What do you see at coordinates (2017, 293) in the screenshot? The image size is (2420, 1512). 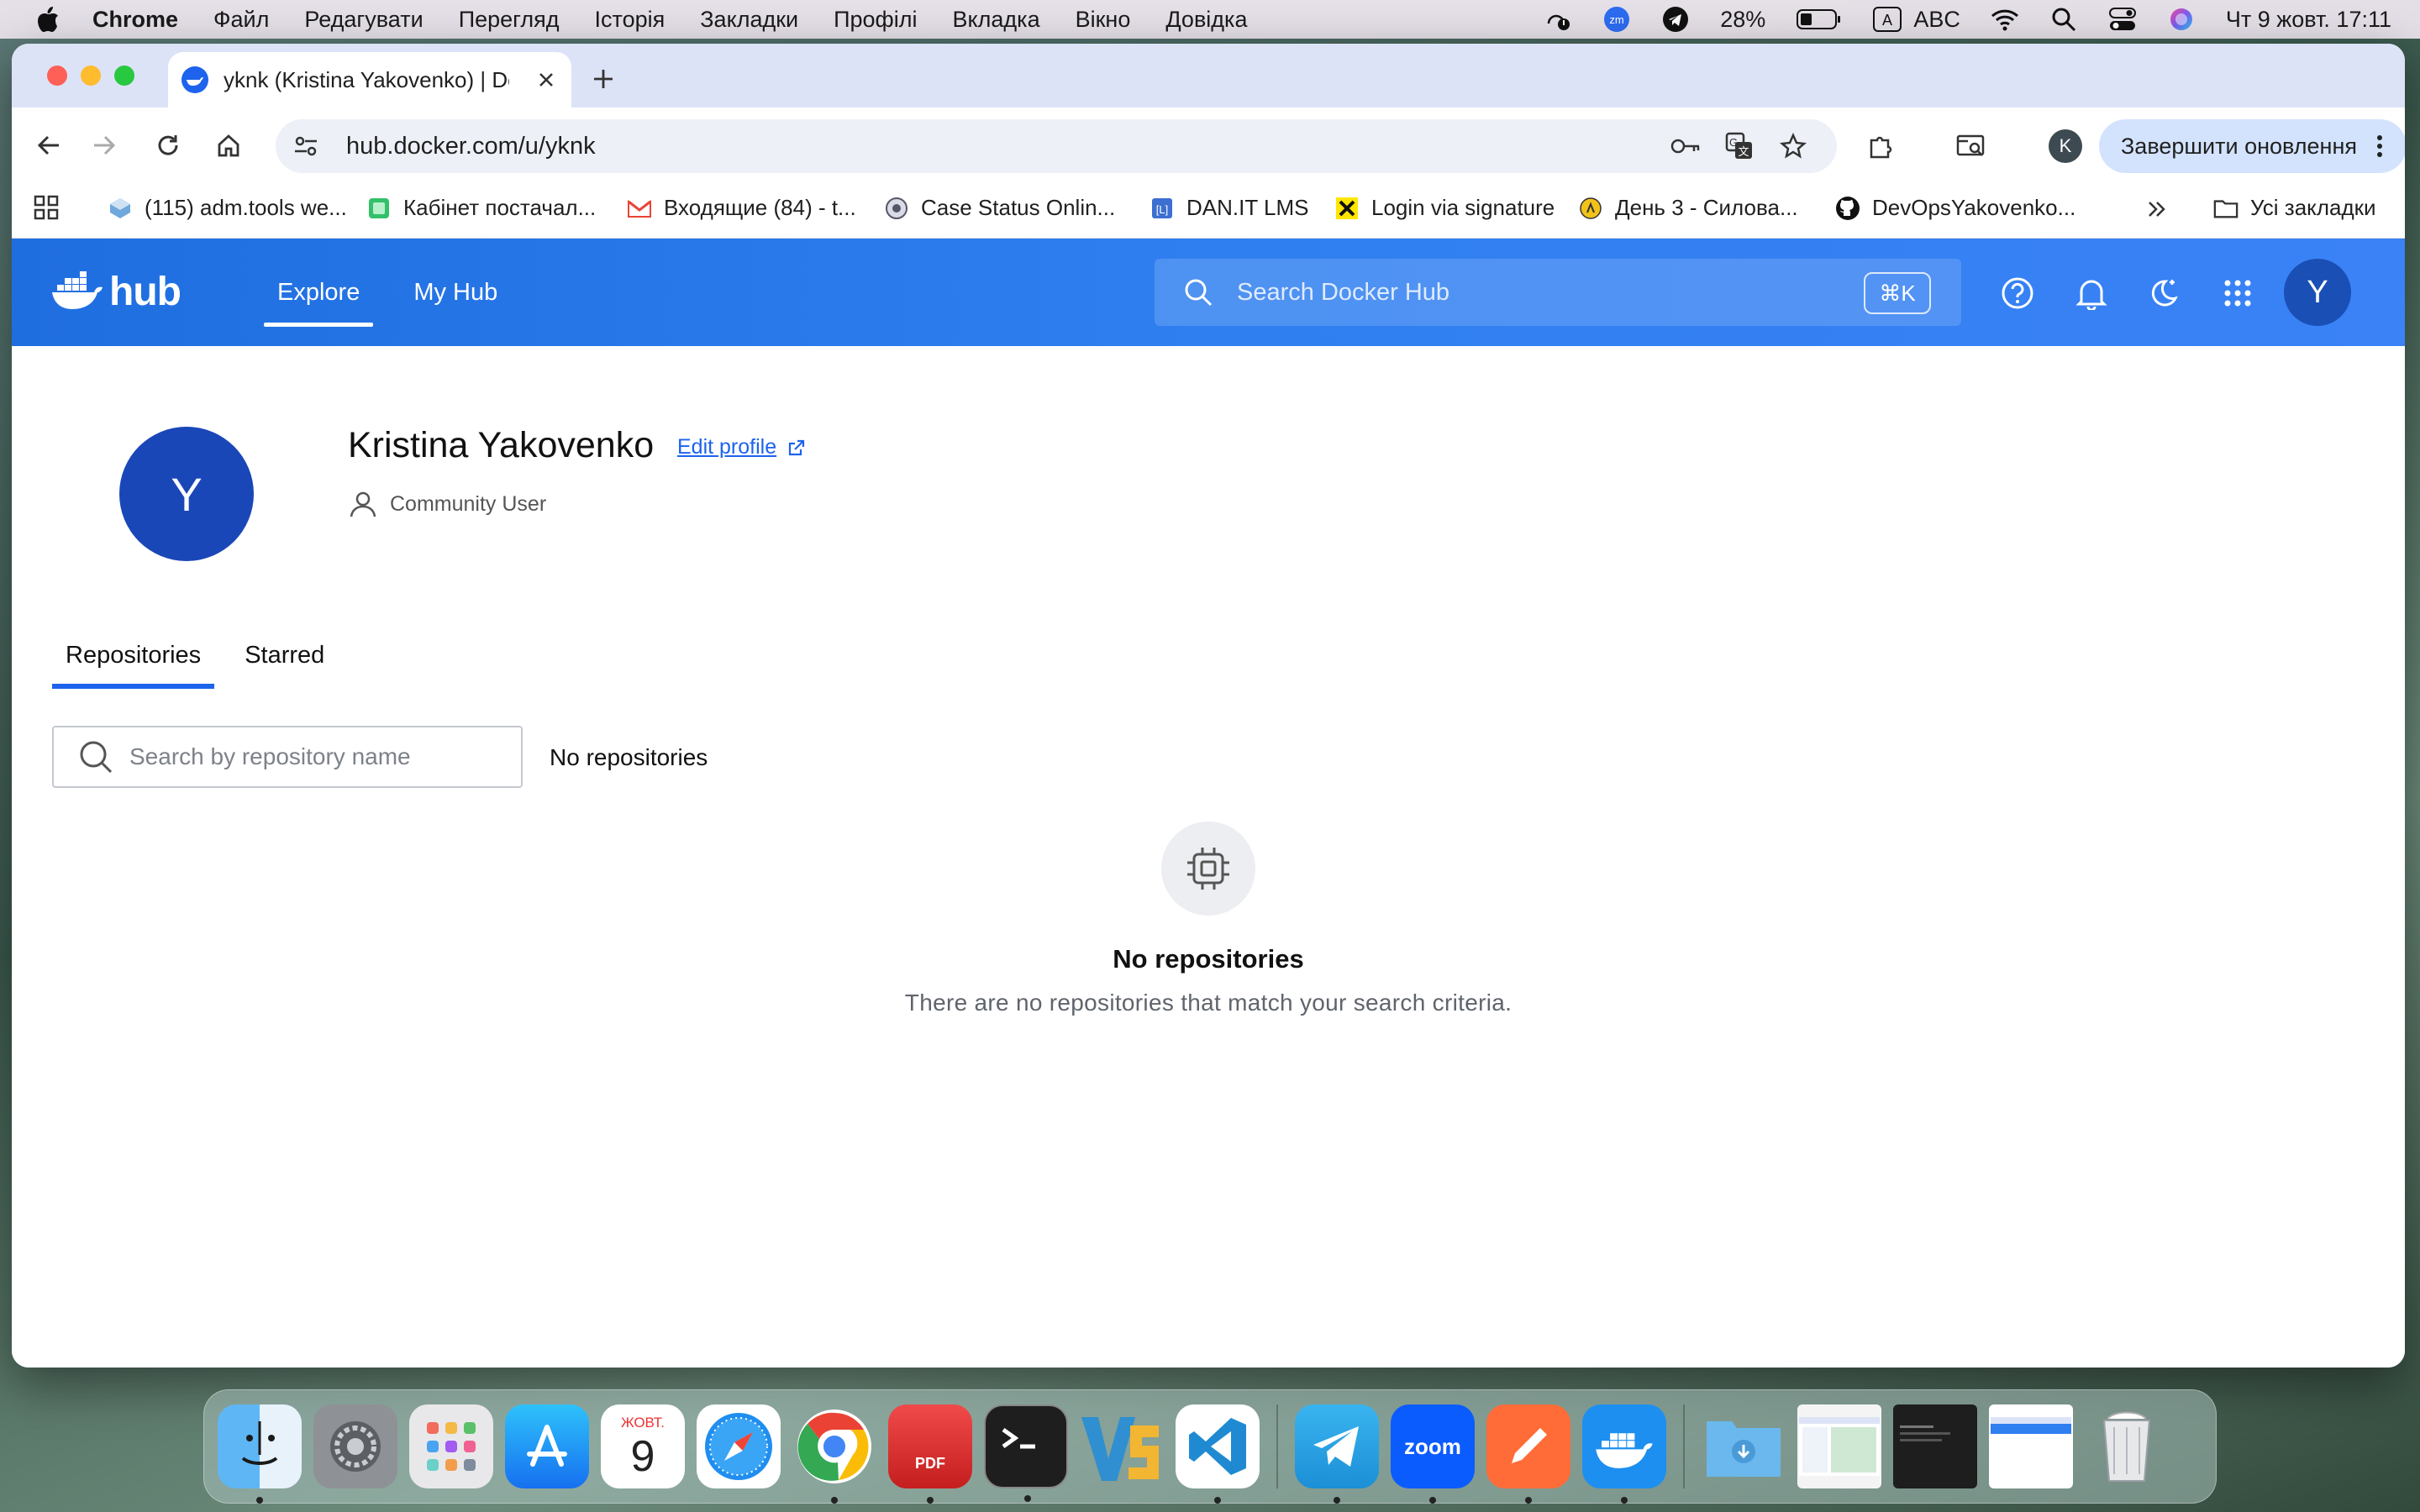 I see `help-icon` at bounding box center [2017, 293].